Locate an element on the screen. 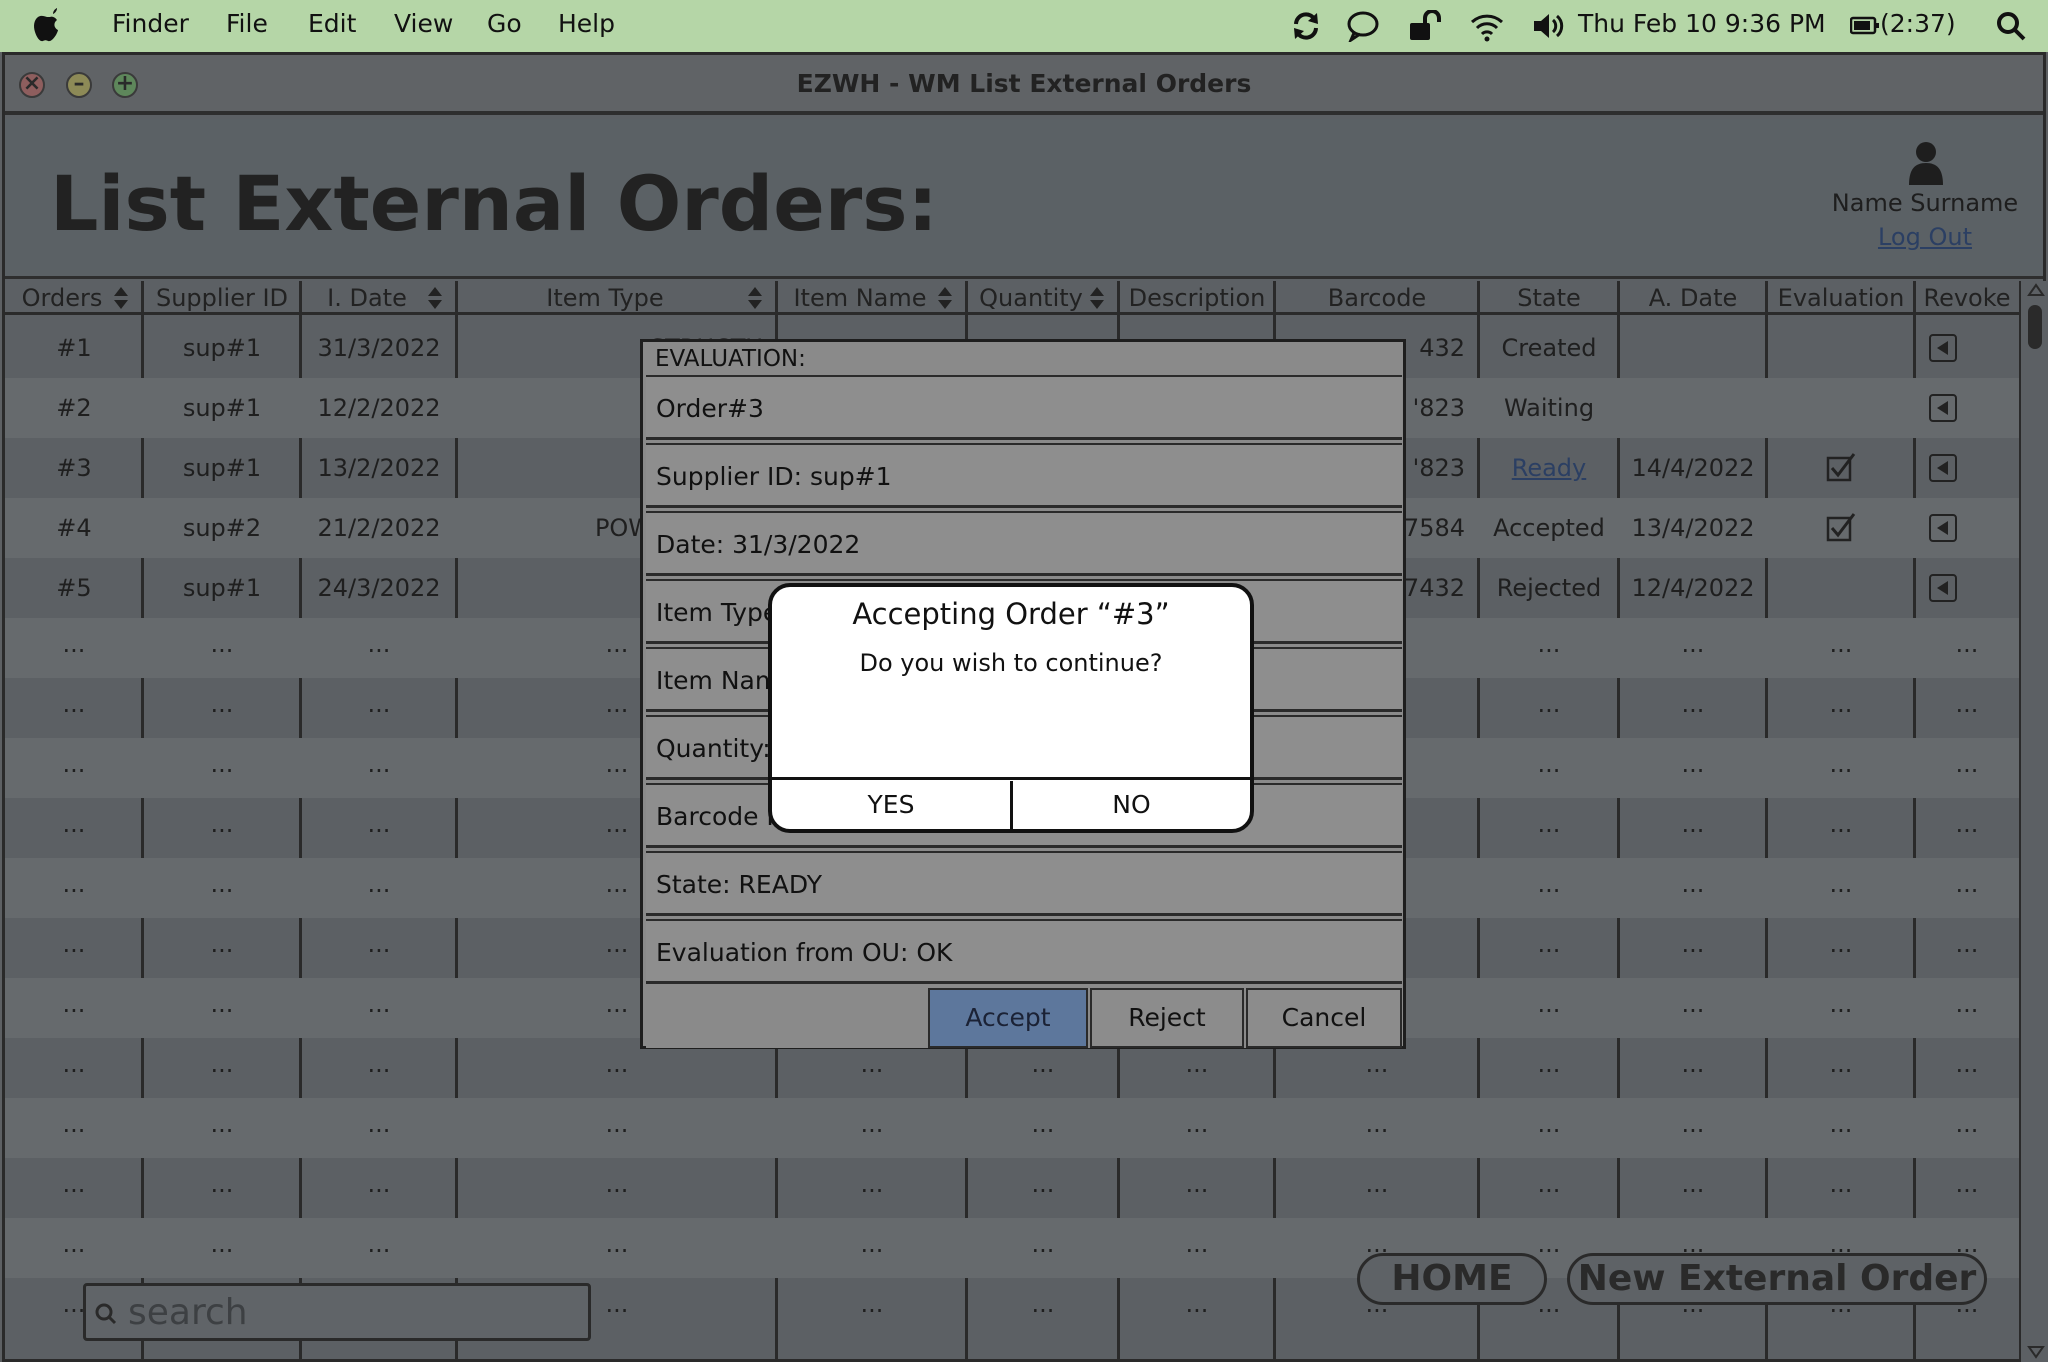 The width and height of the screenshot is (2048, 1362). page-title: List External Orders: is located at coordinates (494, 203).